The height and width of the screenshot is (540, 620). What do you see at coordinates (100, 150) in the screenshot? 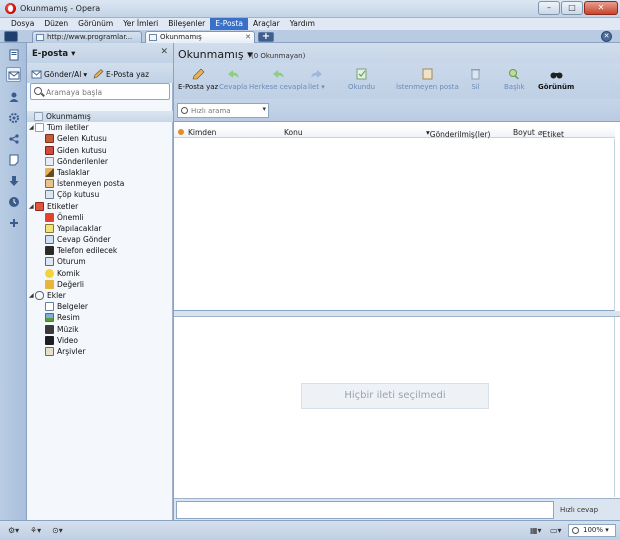
I see `tree-item-outbox: Giden kutusu` at bounding box center [100, 150].